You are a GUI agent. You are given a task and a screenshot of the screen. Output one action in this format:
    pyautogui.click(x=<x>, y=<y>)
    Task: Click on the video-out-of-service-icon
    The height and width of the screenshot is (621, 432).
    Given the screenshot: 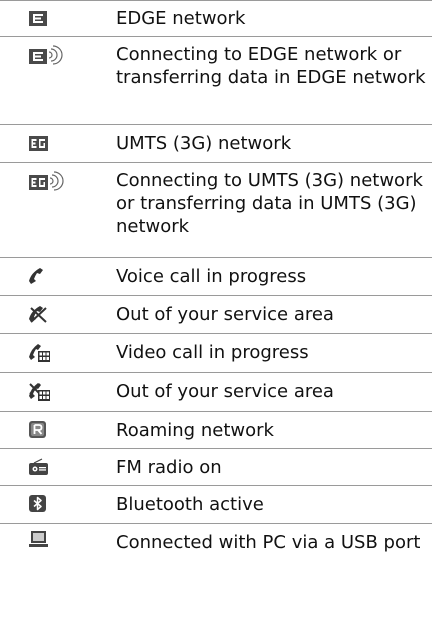 What is the action you would take?
    pyautogui.click(x=58, y=392)
    